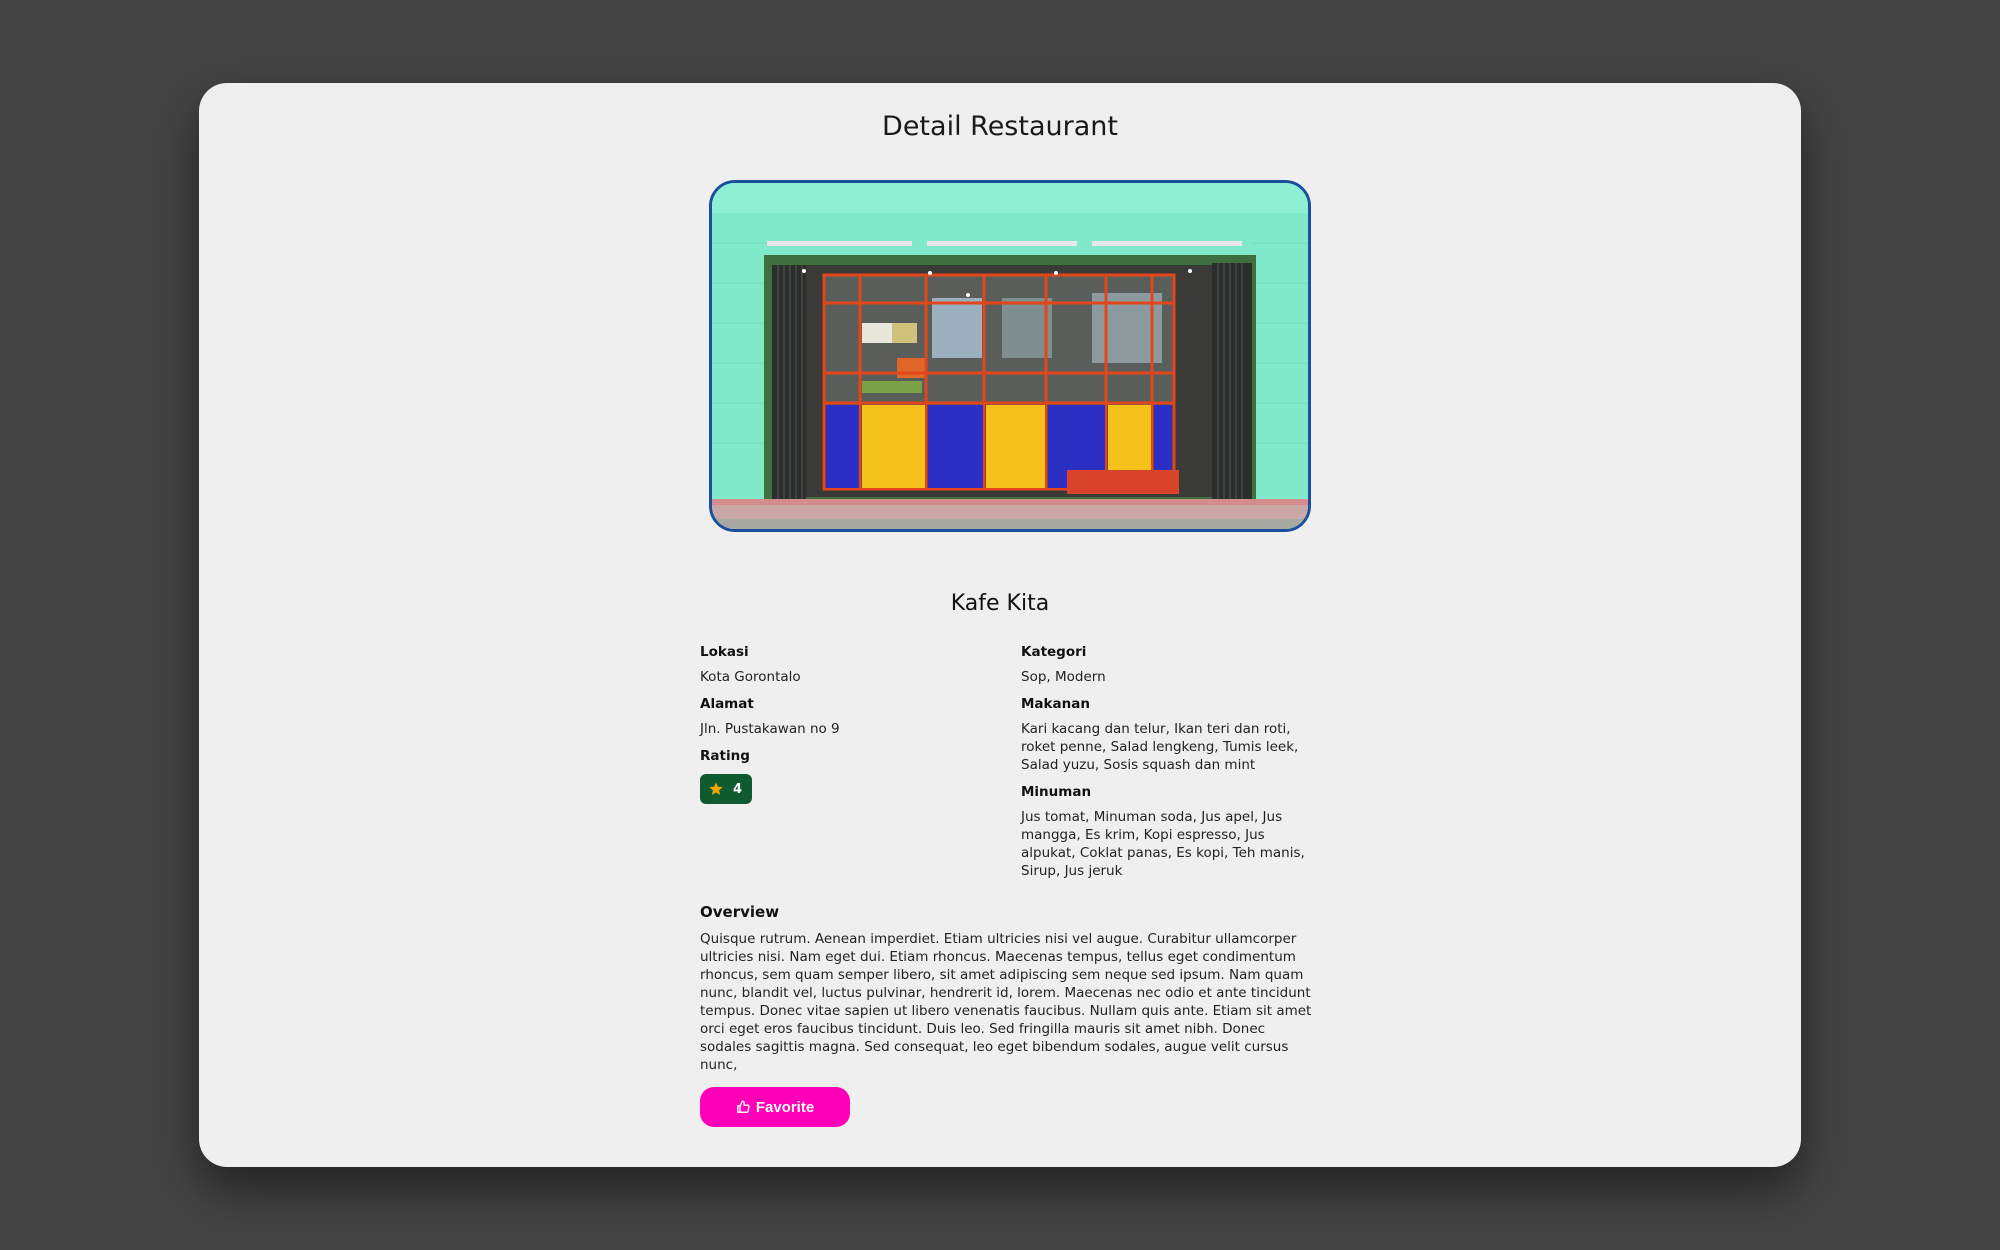  I want to click on kategori-value: Sop, Modern, so click(1063, 677).